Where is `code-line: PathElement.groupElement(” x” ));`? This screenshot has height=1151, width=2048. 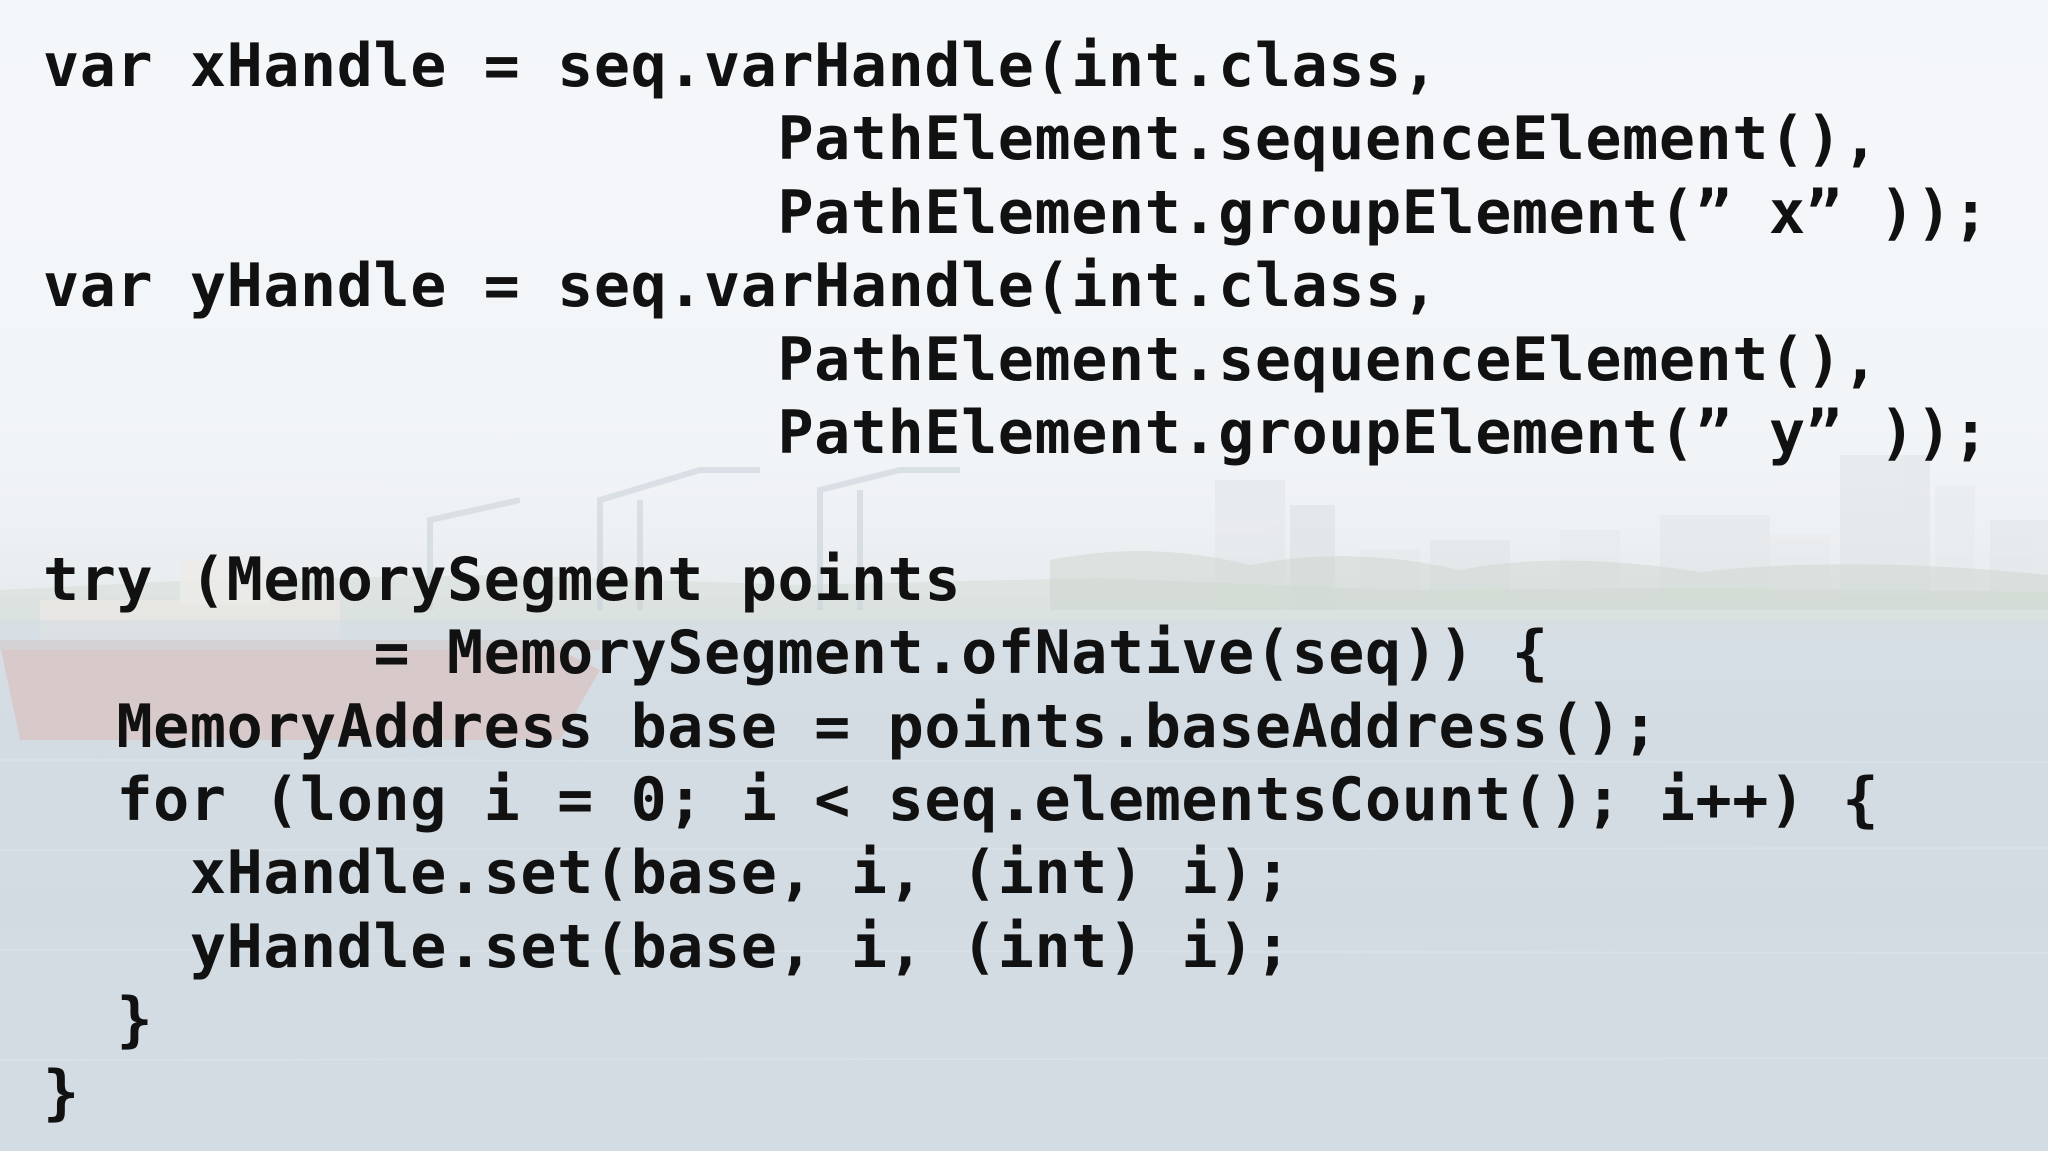 code-line: PathElement.groupElement(” x” )); is located at coordinates (1016, 212).